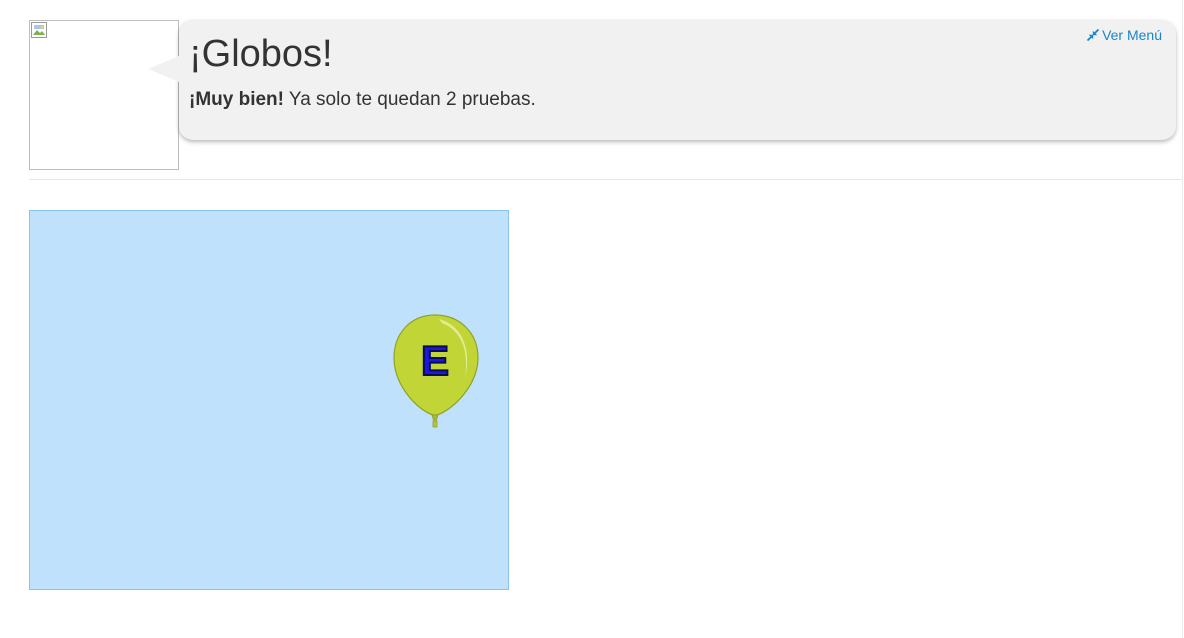  Describe the element at coordinates (410, 99) in the screenshot. I see `status-message-text: Ya solo te quedan 2 pruebas.` at that location.